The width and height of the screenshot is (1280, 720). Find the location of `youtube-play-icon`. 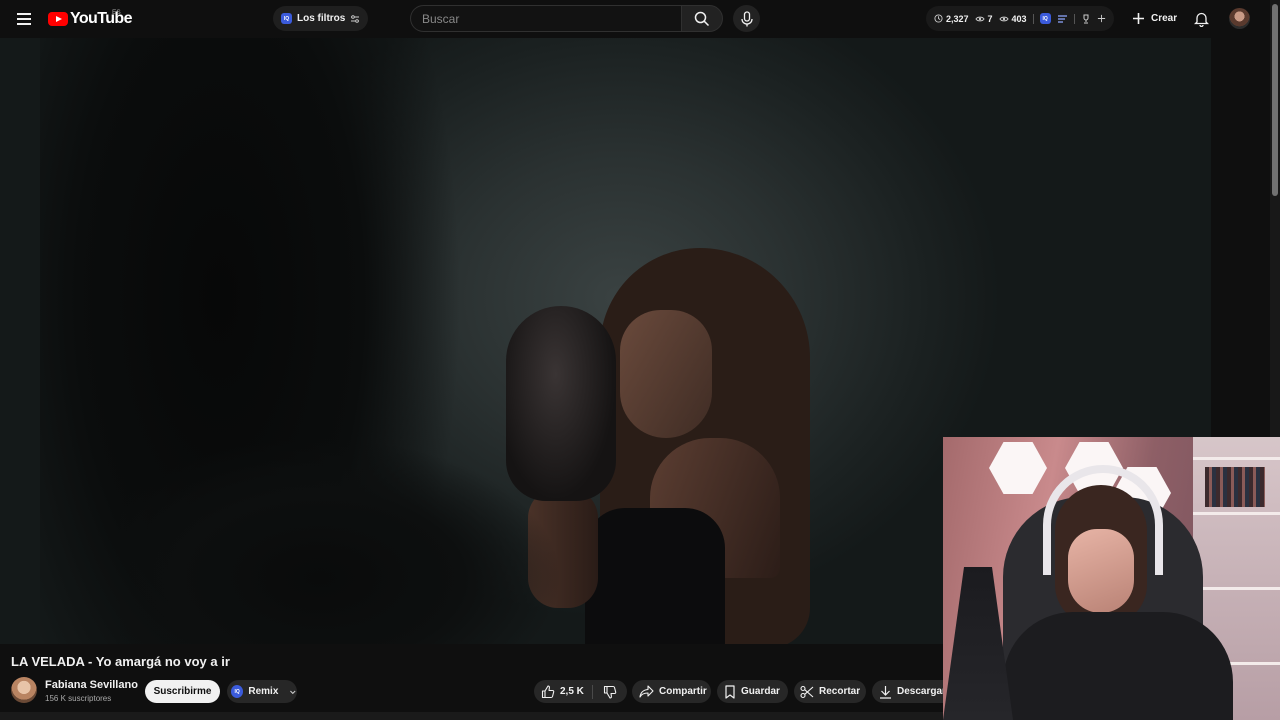

youtube-play-icon is located at coordinates (58, 19).